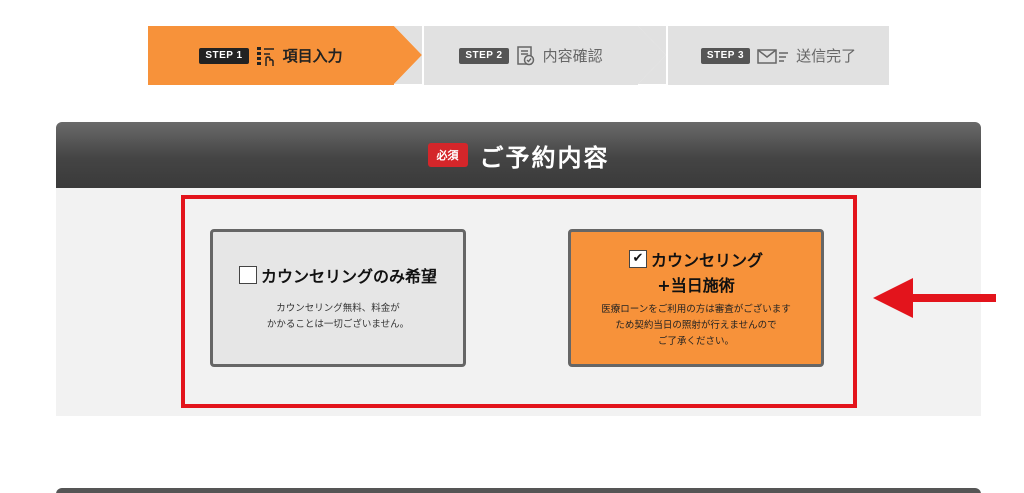  I want to click on next-section-header, so click(518, 490).